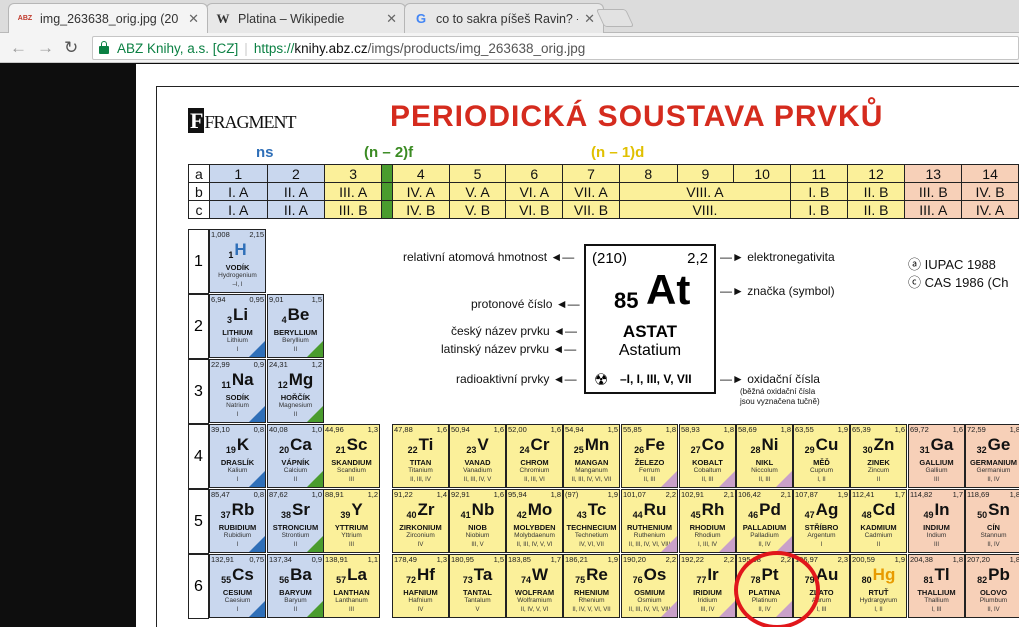 Image resolution: width=1019 pixels, height=627 pixels. Describe the element at coordinates (707, 462) in the screenshot. I see `element-cz-name: KOBALT` at that location.